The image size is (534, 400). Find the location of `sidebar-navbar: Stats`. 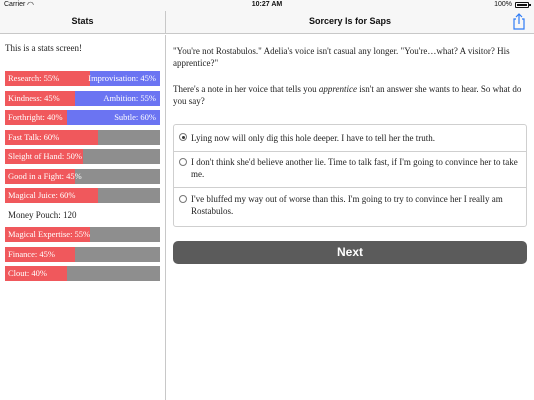

sidebar-navbar: Stats is located at coordinates (83, 22).